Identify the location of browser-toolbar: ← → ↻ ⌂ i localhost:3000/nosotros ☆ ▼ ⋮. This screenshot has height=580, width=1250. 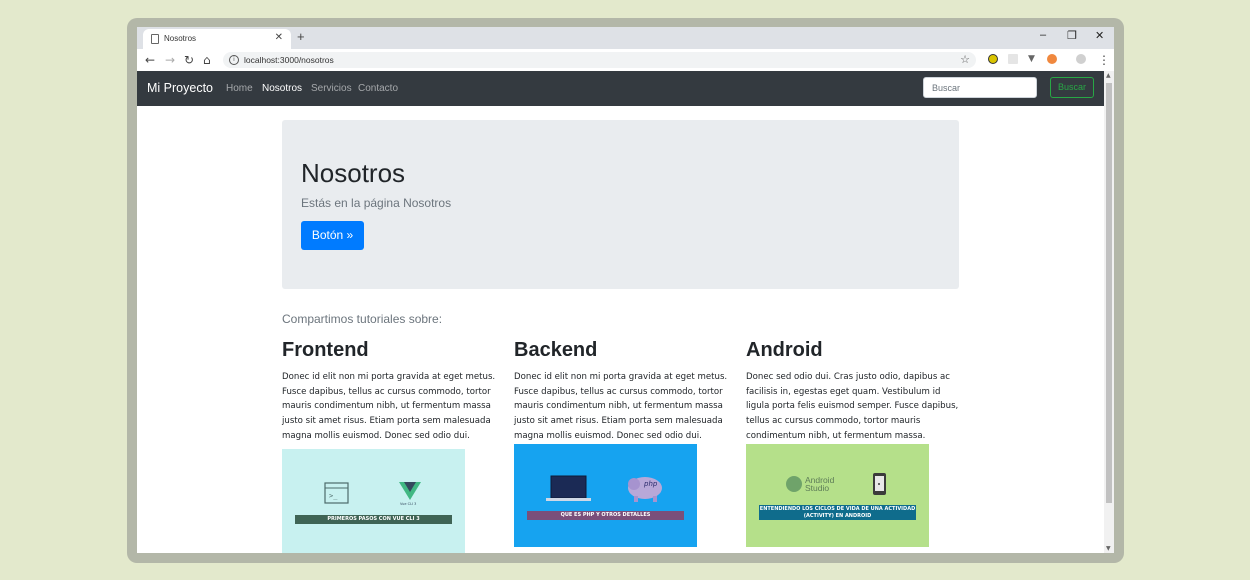
(625, 60).